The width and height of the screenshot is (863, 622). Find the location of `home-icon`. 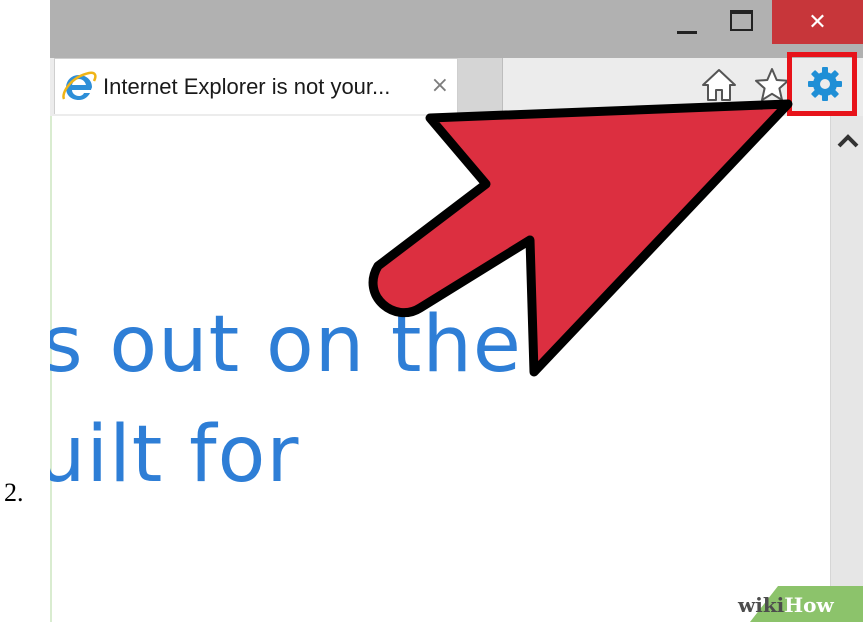

home-icon is located at coordinates (719, 85).